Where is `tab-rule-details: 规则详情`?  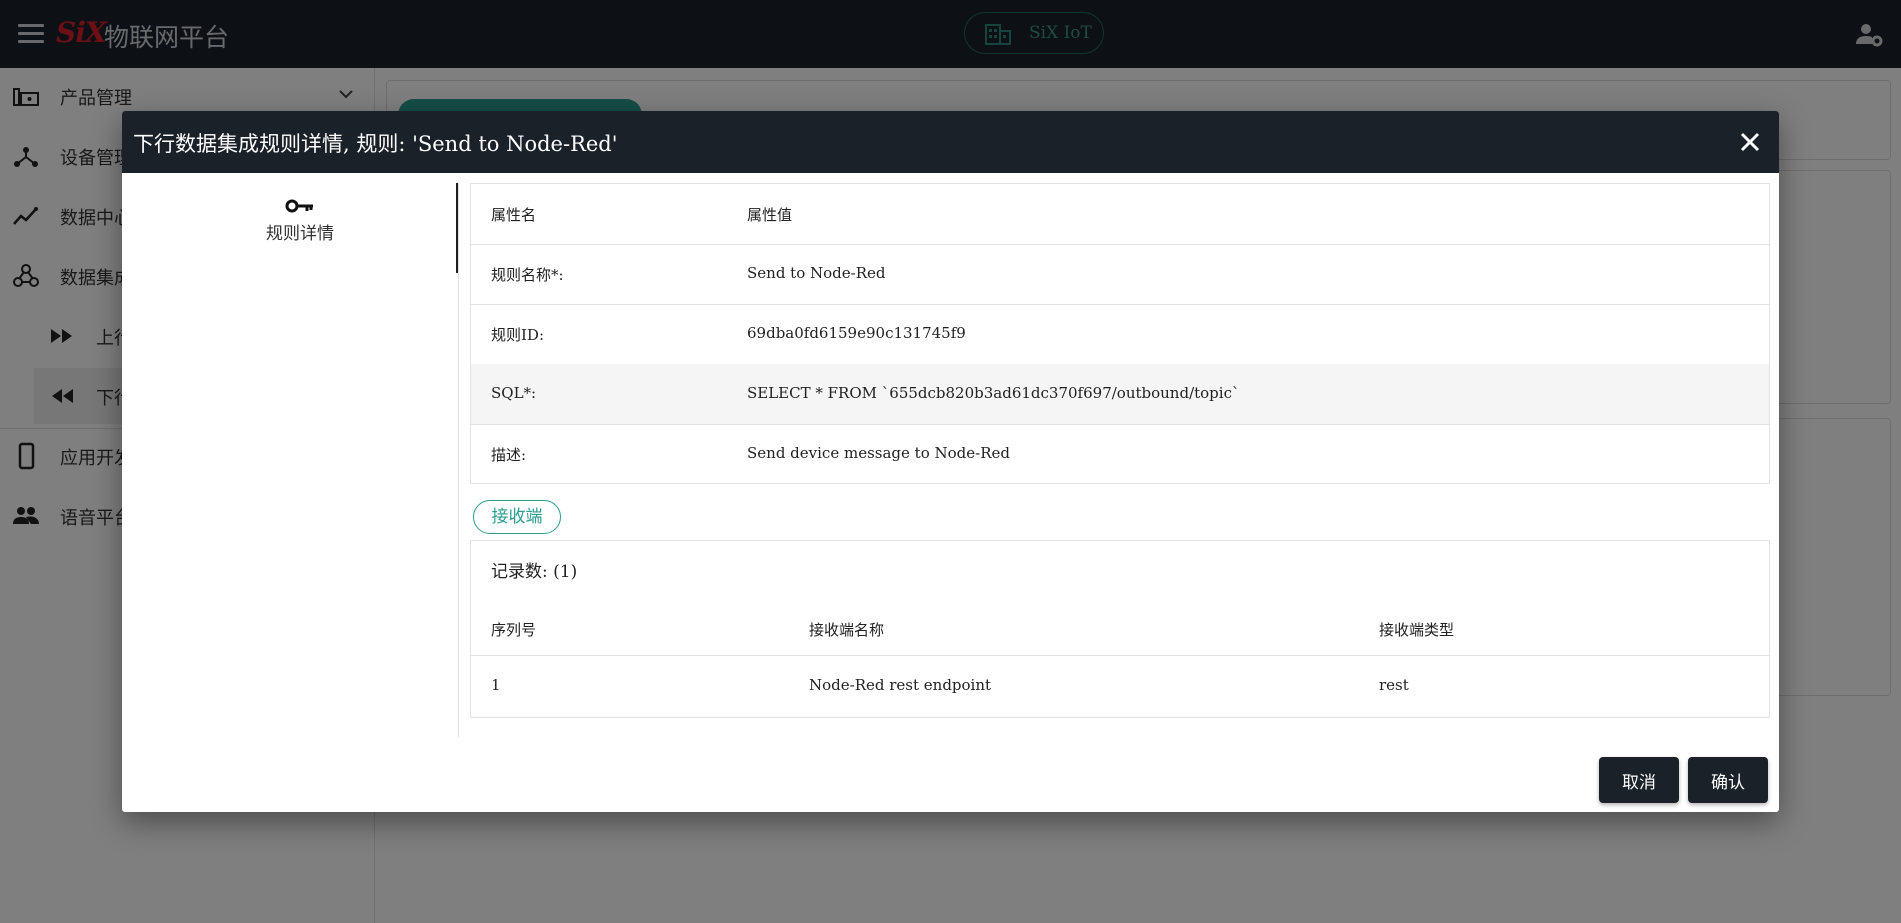
tab-rule-details: 规则详情 is located at coordinates (300, 225).